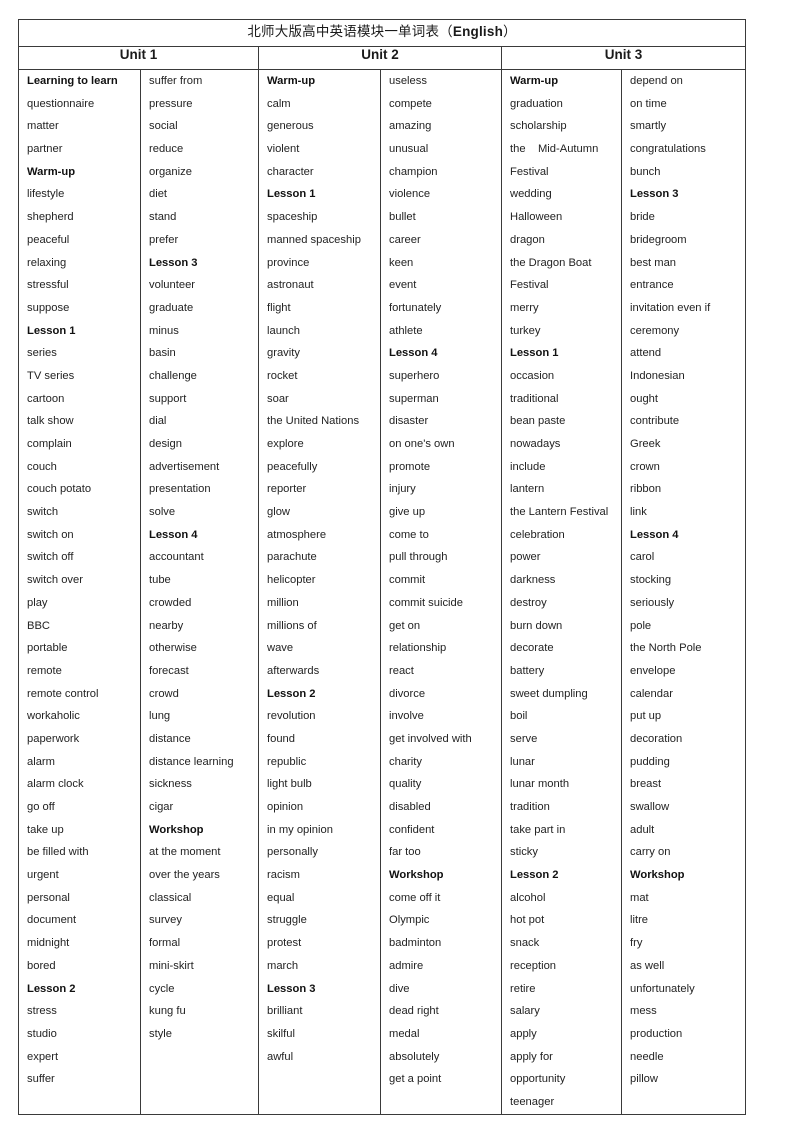 The image size is (800, 1133). I want to click on word-item: personal, so click(48, 897).